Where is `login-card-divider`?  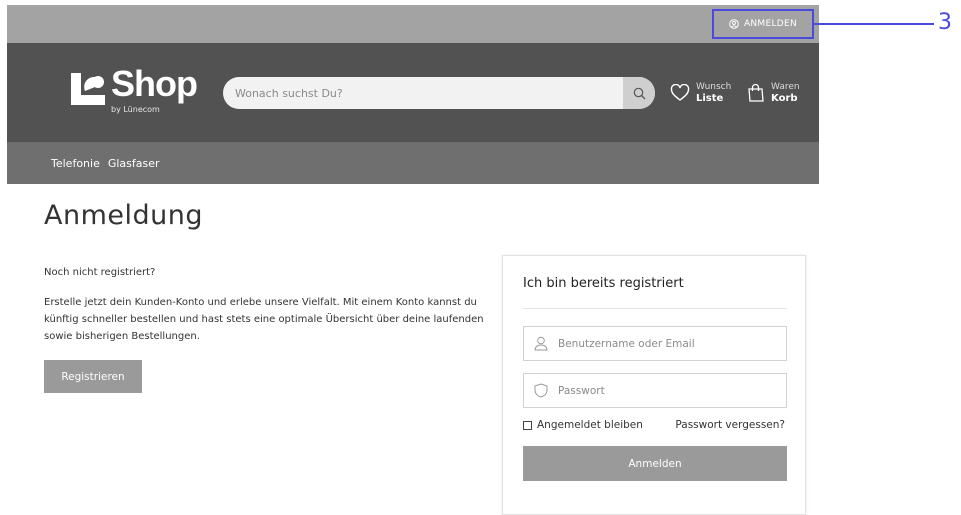
login-card-divider is located at coordinates (655, 308).